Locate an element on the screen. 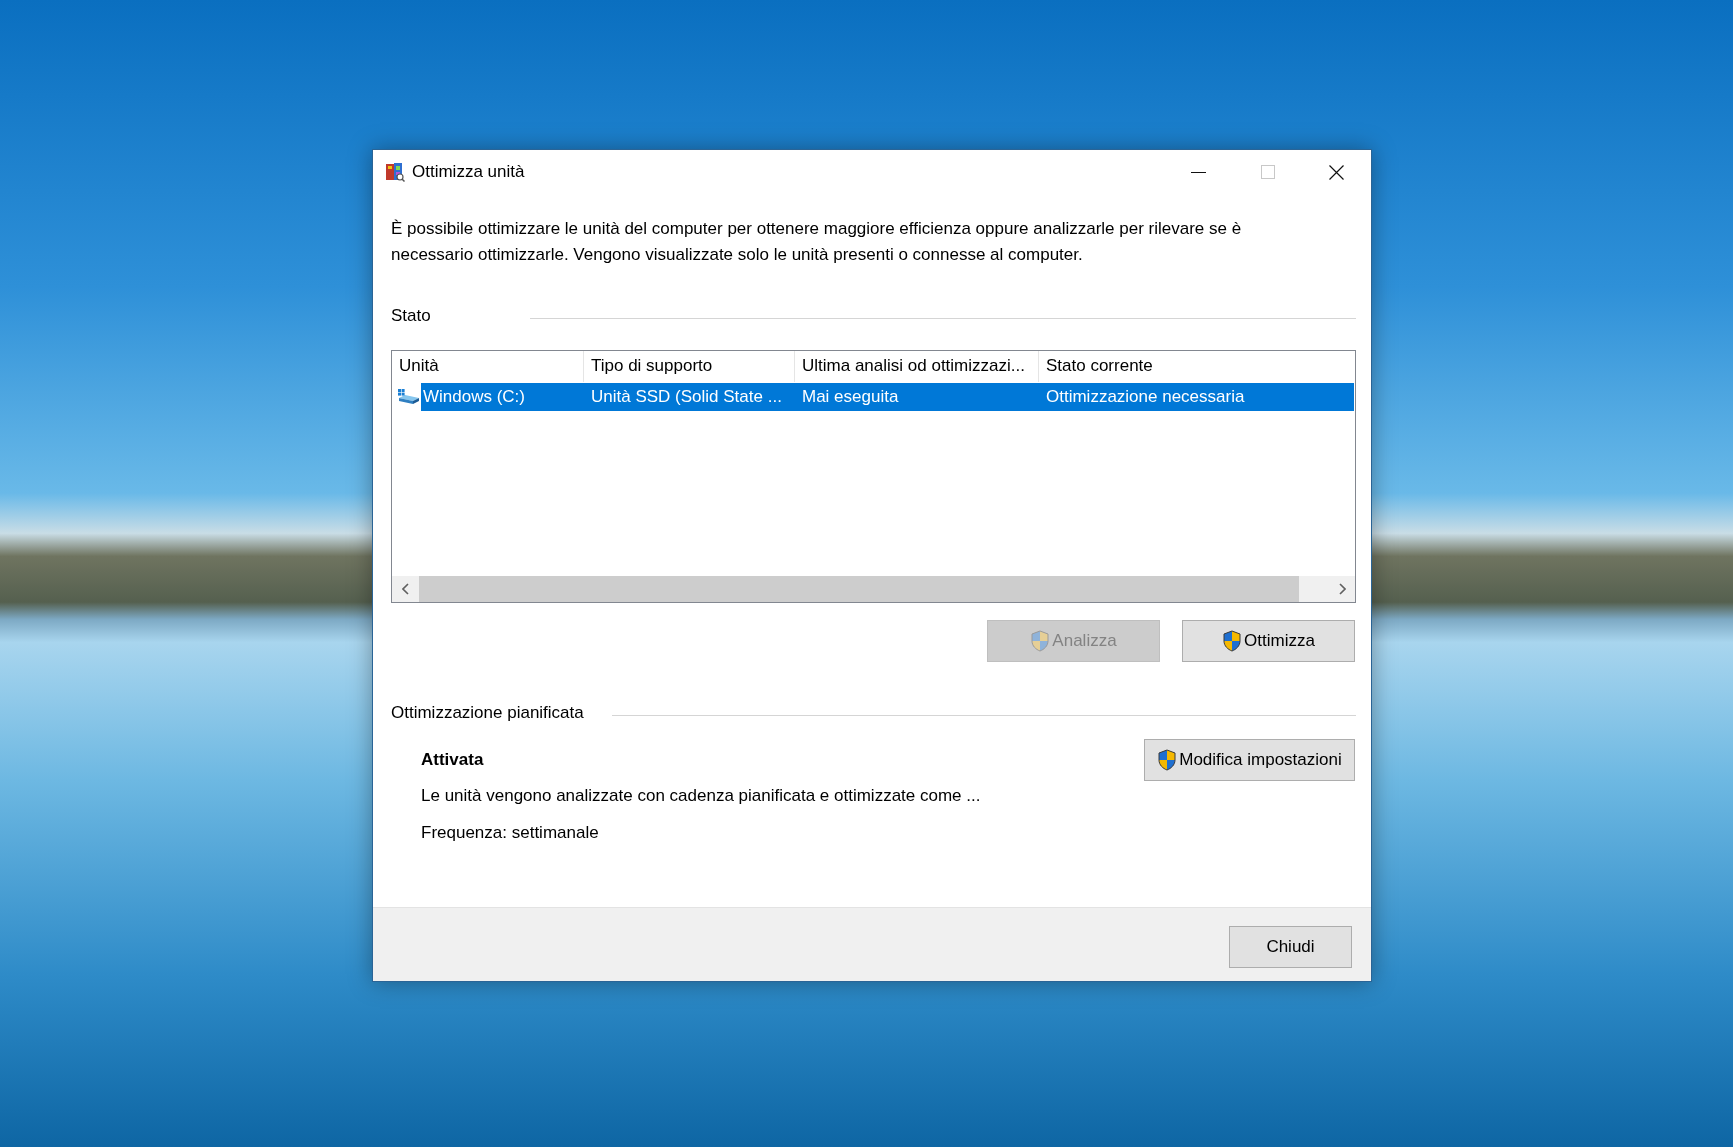  maximize-icon is located at coordinates (1267, 172).